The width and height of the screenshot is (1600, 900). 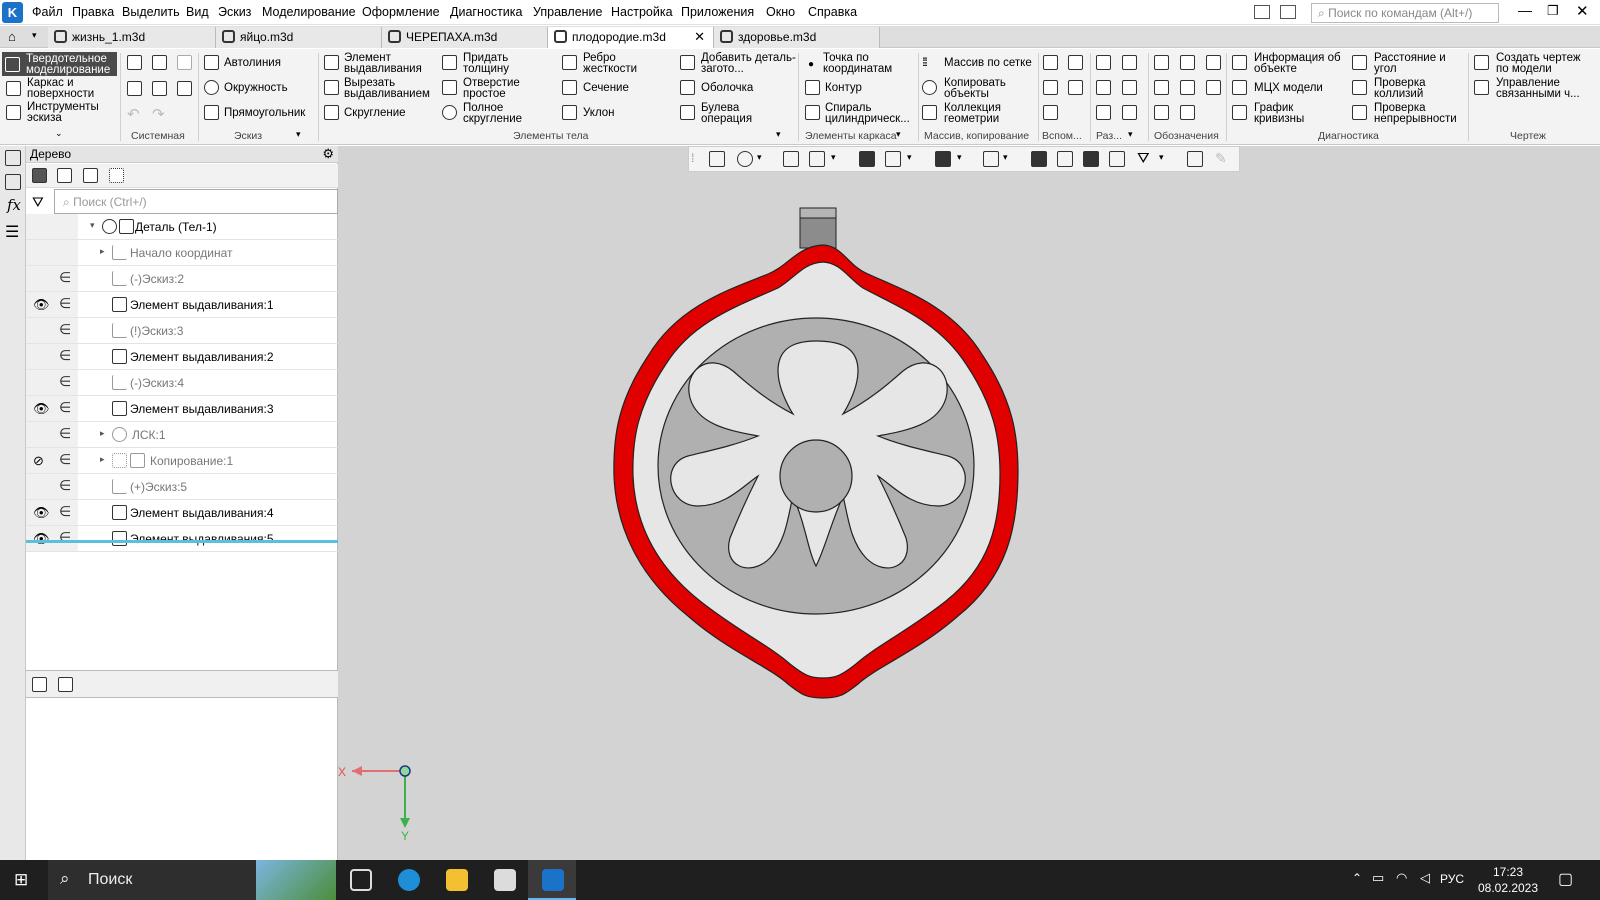 What do you see at coordinates (981, 88) in the screenshot?
I see `copy-objects-button: Копировать объекты` at bounding box center [981, 88].